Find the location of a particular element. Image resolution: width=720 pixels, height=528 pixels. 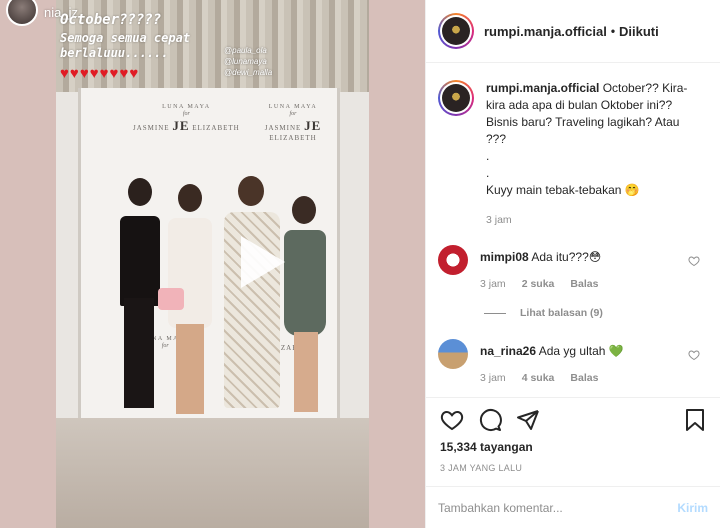

comment-text: Ada yg ultah 💚 is located at coordinates (581, 351).